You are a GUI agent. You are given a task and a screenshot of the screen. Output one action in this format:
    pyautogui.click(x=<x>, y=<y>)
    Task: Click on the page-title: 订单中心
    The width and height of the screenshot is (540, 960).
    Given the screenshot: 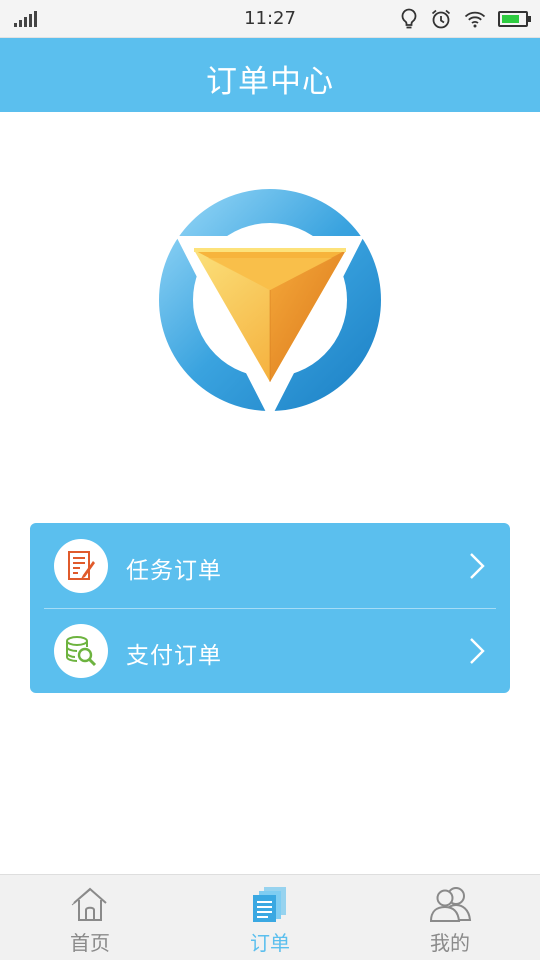 What is the action you would take?
    pyautogui.click(x=270, y=82)
    